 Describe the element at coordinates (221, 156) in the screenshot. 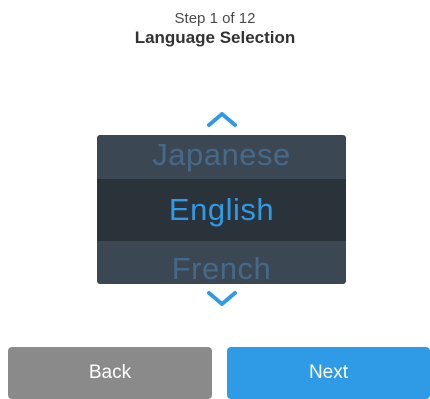

I see `picker-option-previous: Japanese` at that location.